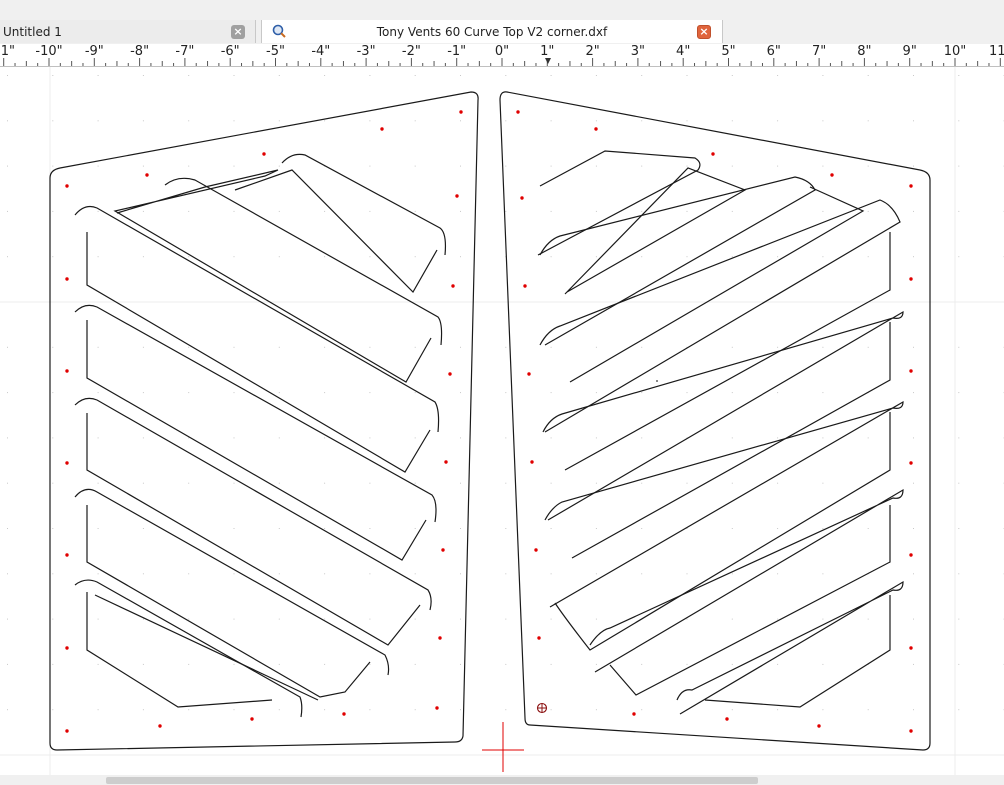 The height and width of the screenshot is (785, 1004). I want to click on ruler-label: 9", so click(909, 51).